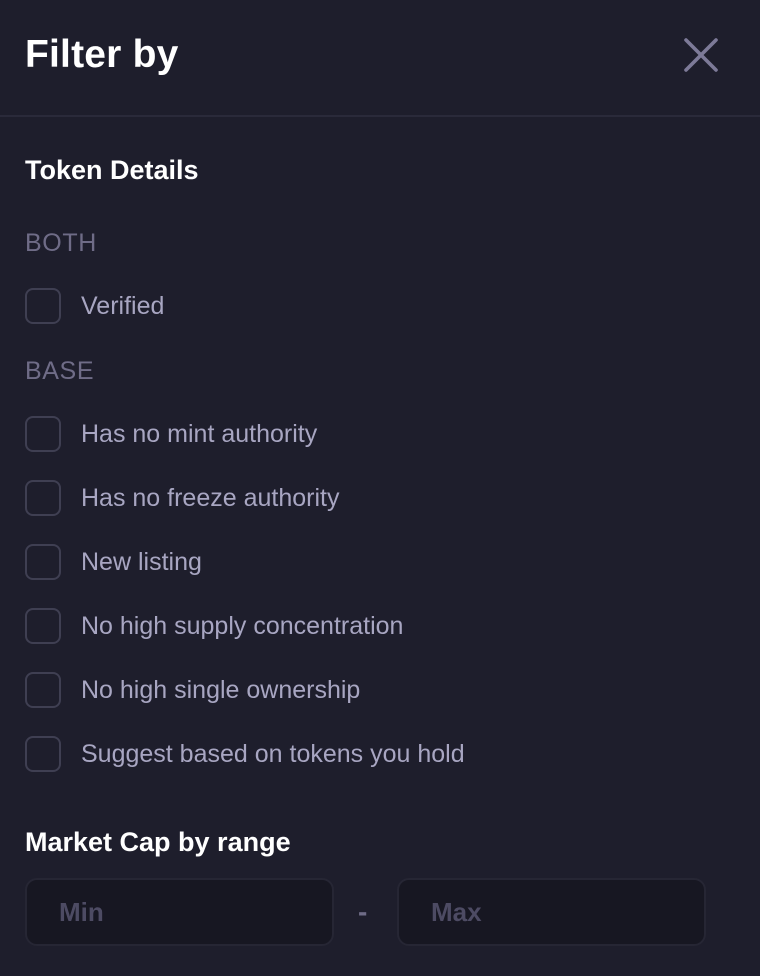 The width and height of the screenshot is (760, 976). I want to click on option-label: Verified, so click(123, 306).